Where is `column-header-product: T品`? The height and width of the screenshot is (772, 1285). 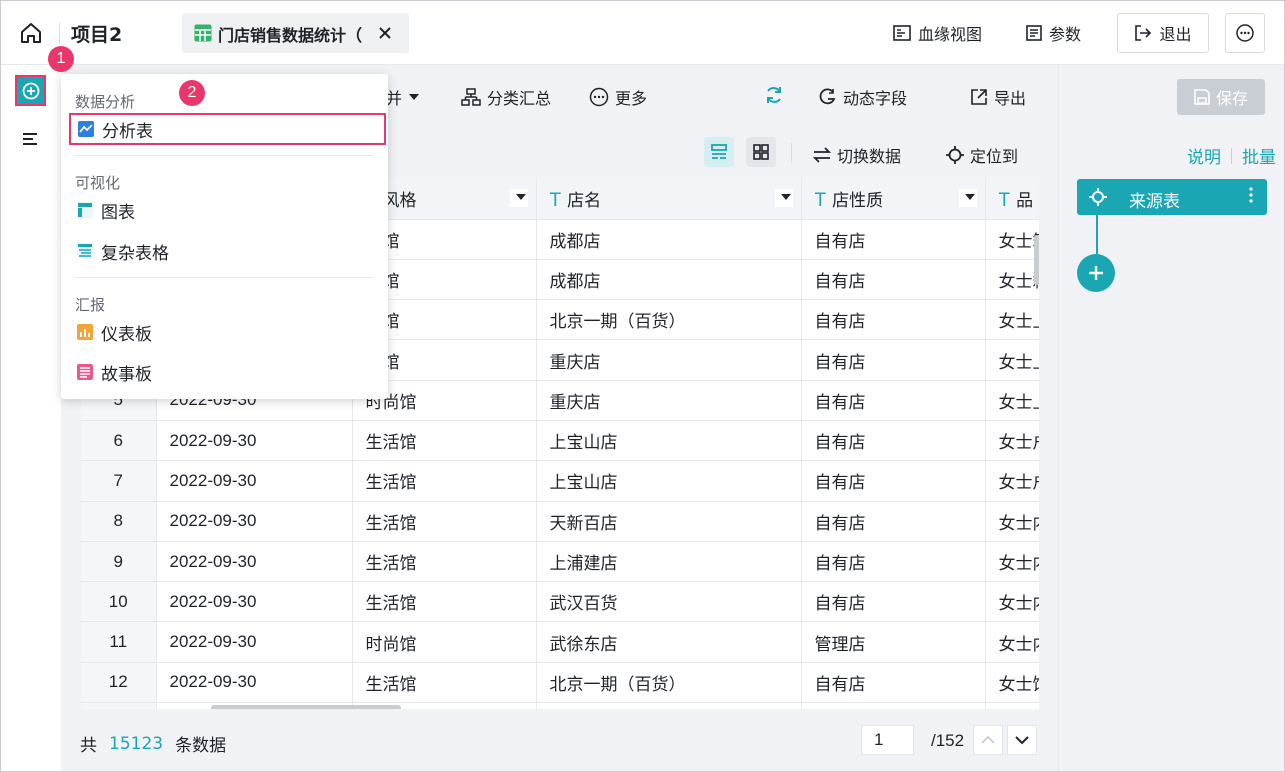
column-header-product: T品 is located at coordinates (1012, 199).